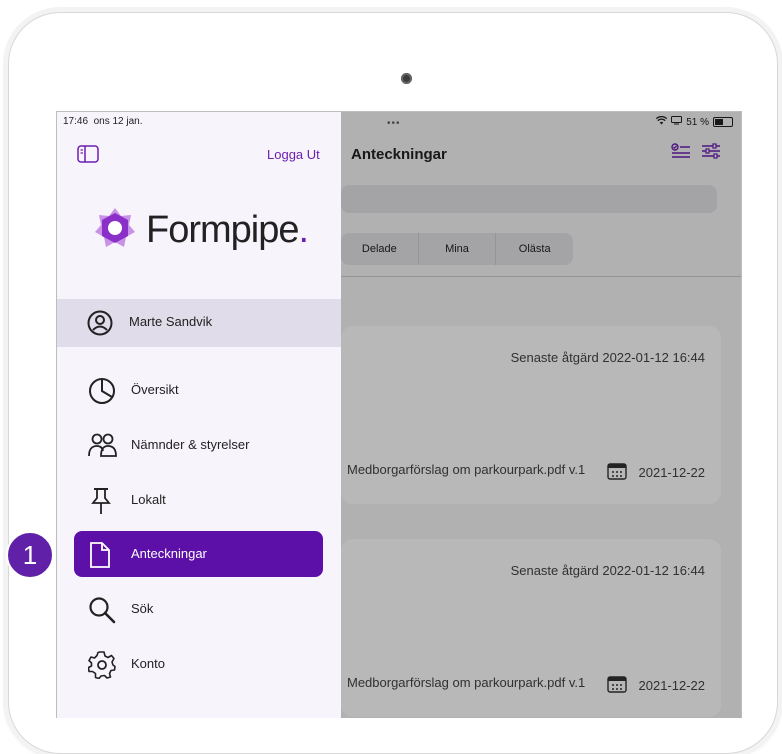  I want to click on people-icon, so click(103, 447).